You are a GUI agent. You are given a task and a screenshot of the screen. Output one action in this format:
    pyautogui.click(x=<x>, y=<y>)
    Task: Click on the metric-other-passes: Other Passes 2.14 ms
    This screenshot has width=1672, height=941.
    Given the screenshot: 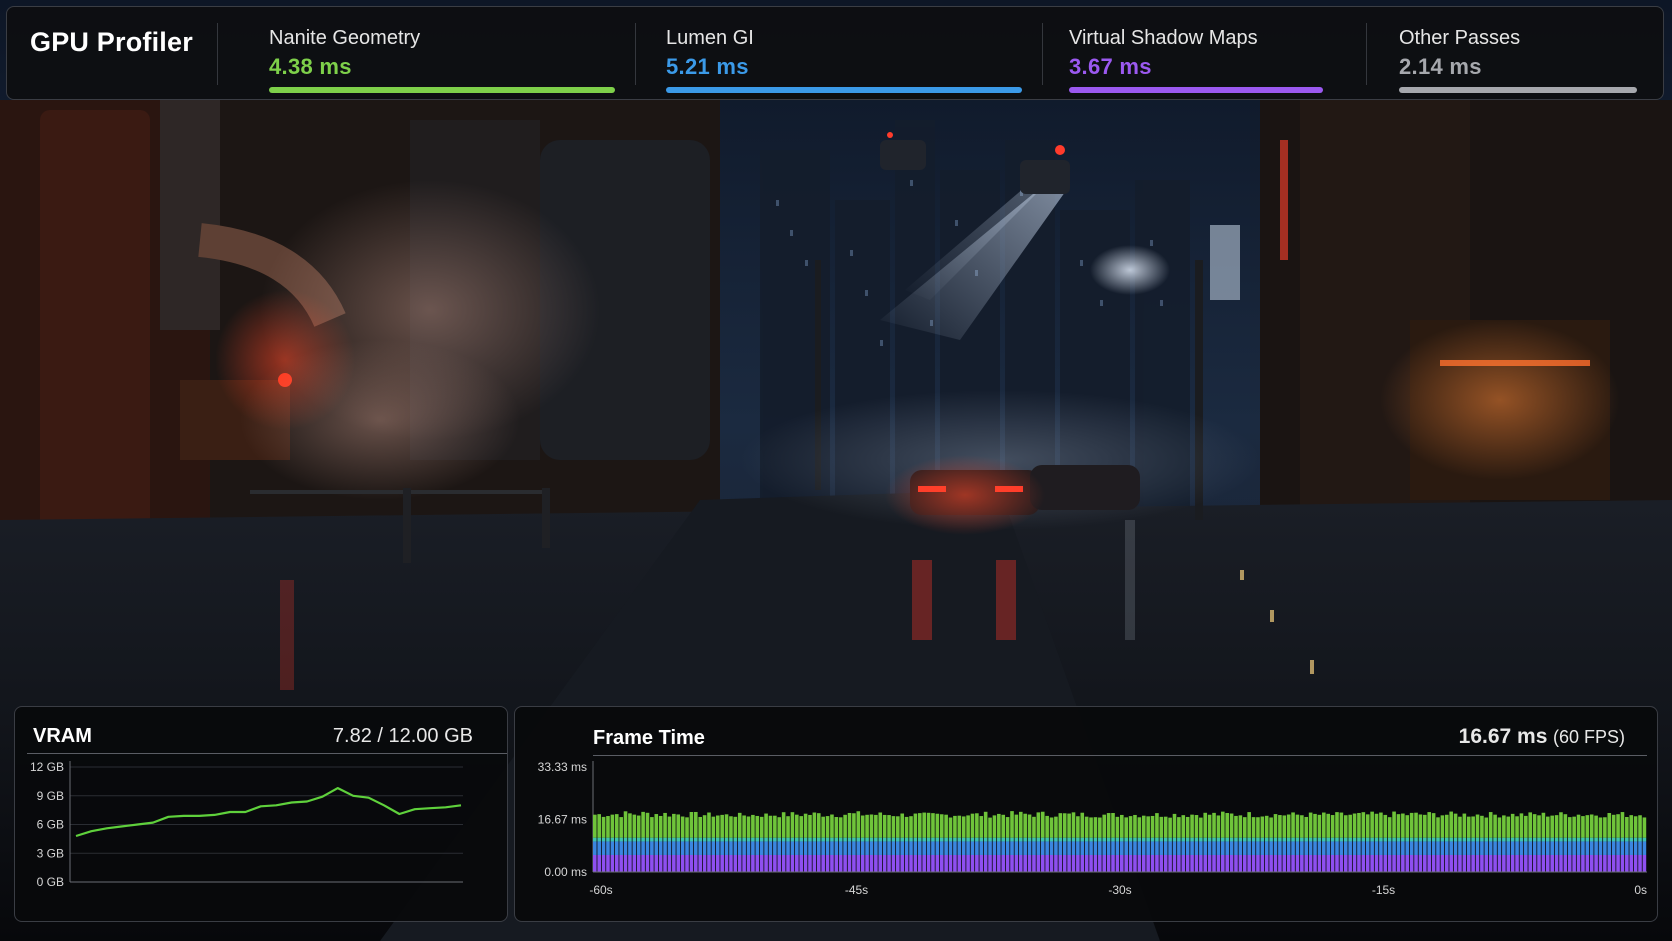 What is the action you would take?
    pyautogui.click(x=1518, y=53)
    